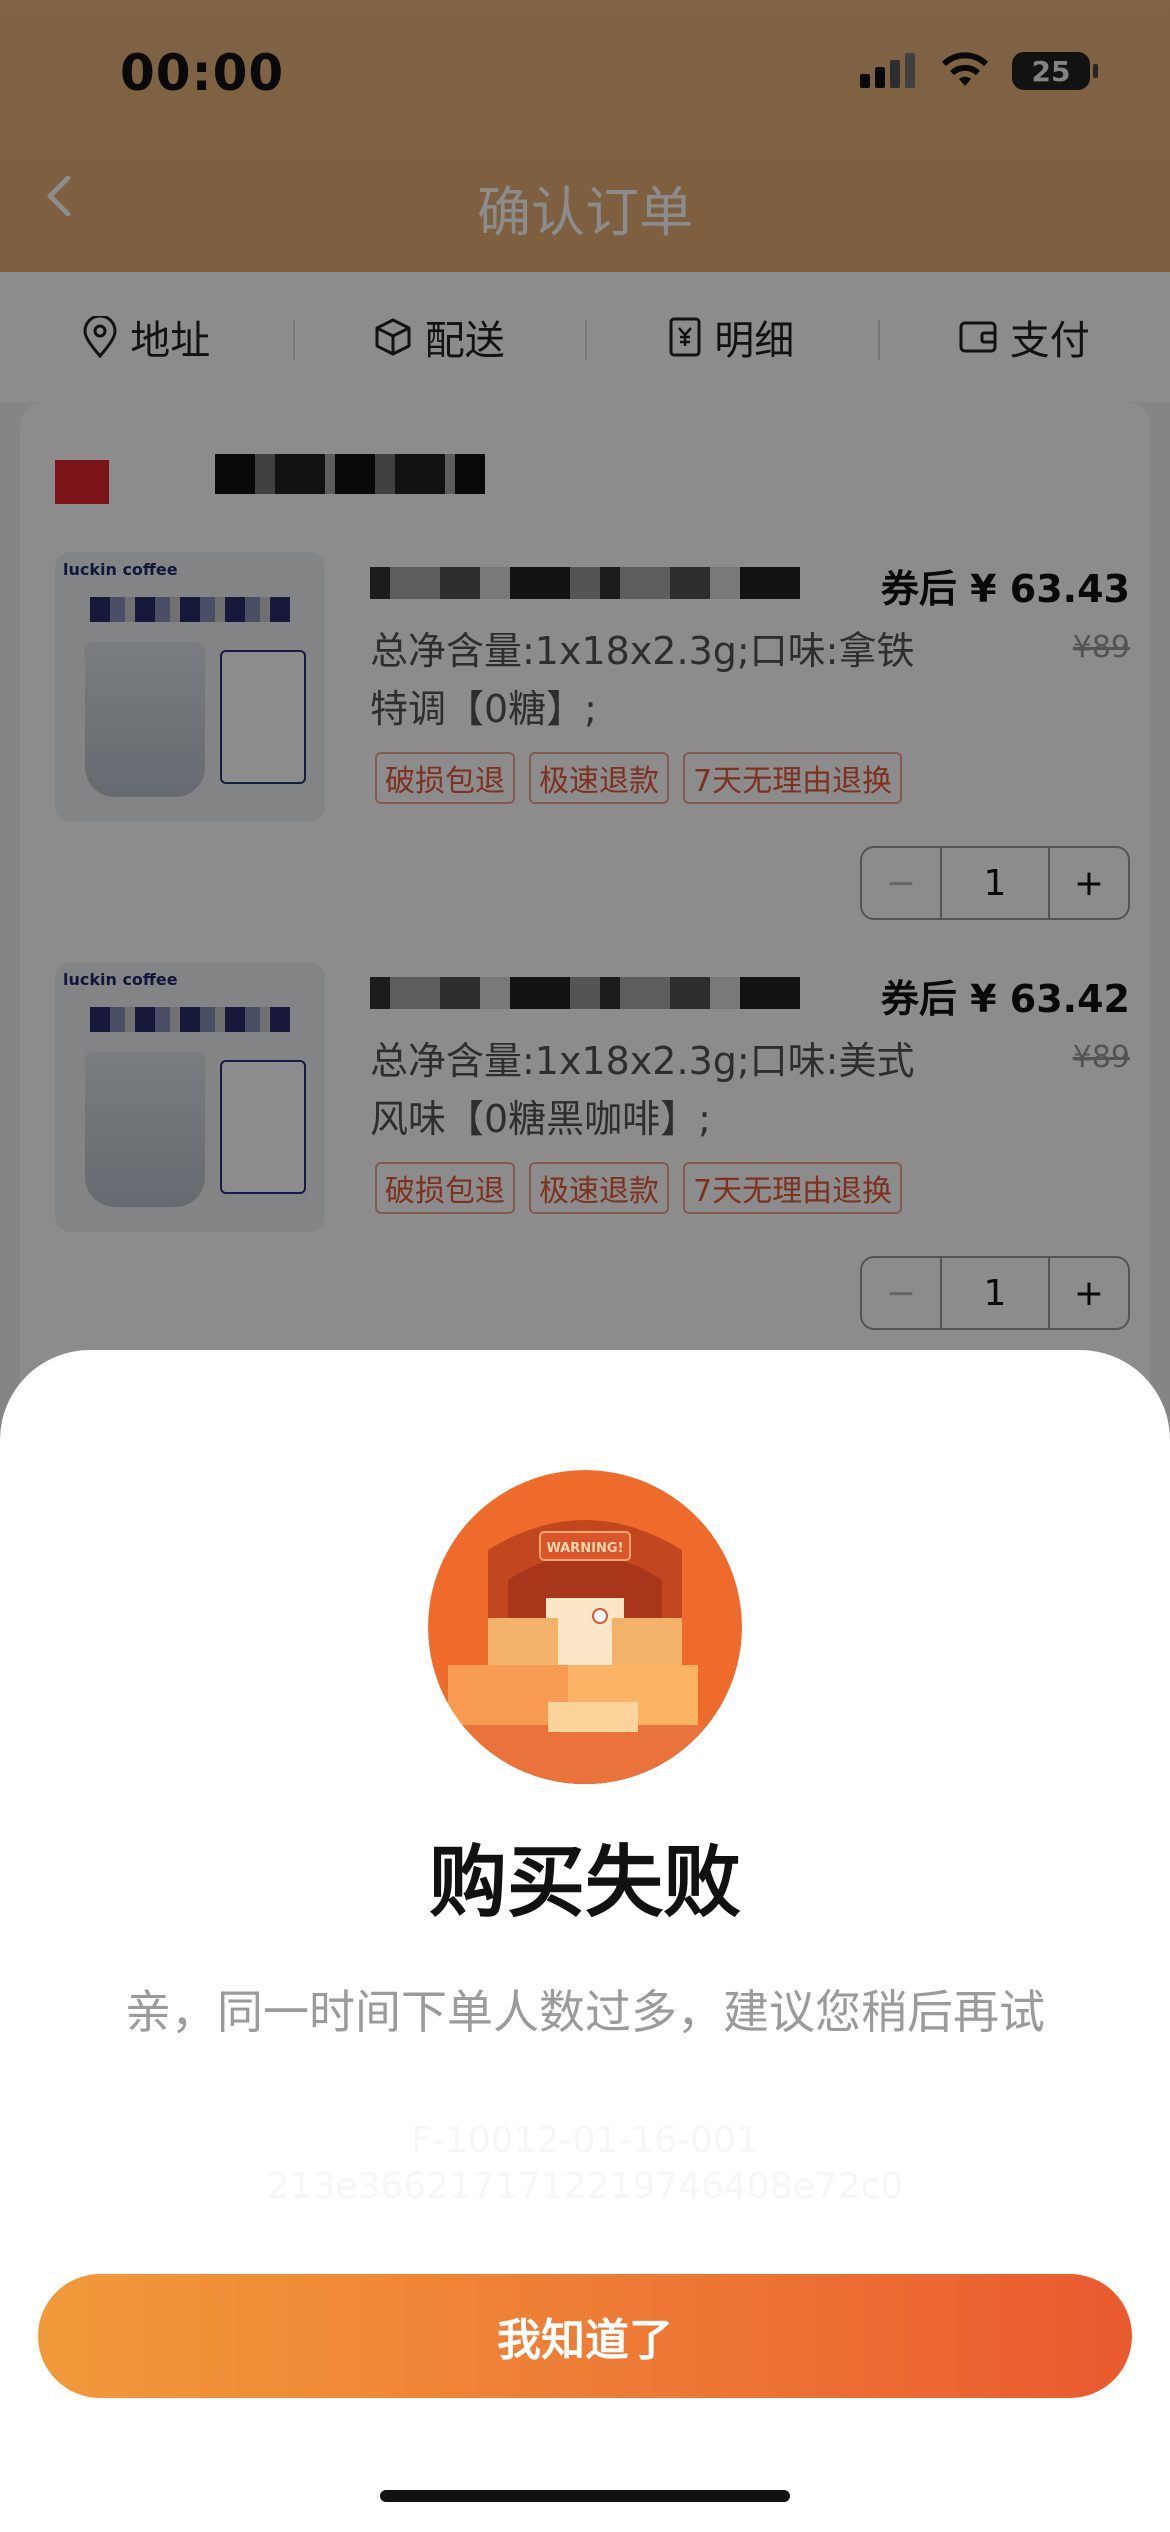  What do you see at coordinates (585, 2336) in the screenshot?
I see `acknowledge-button: 我知道了` at bounding box center [585, 2336].